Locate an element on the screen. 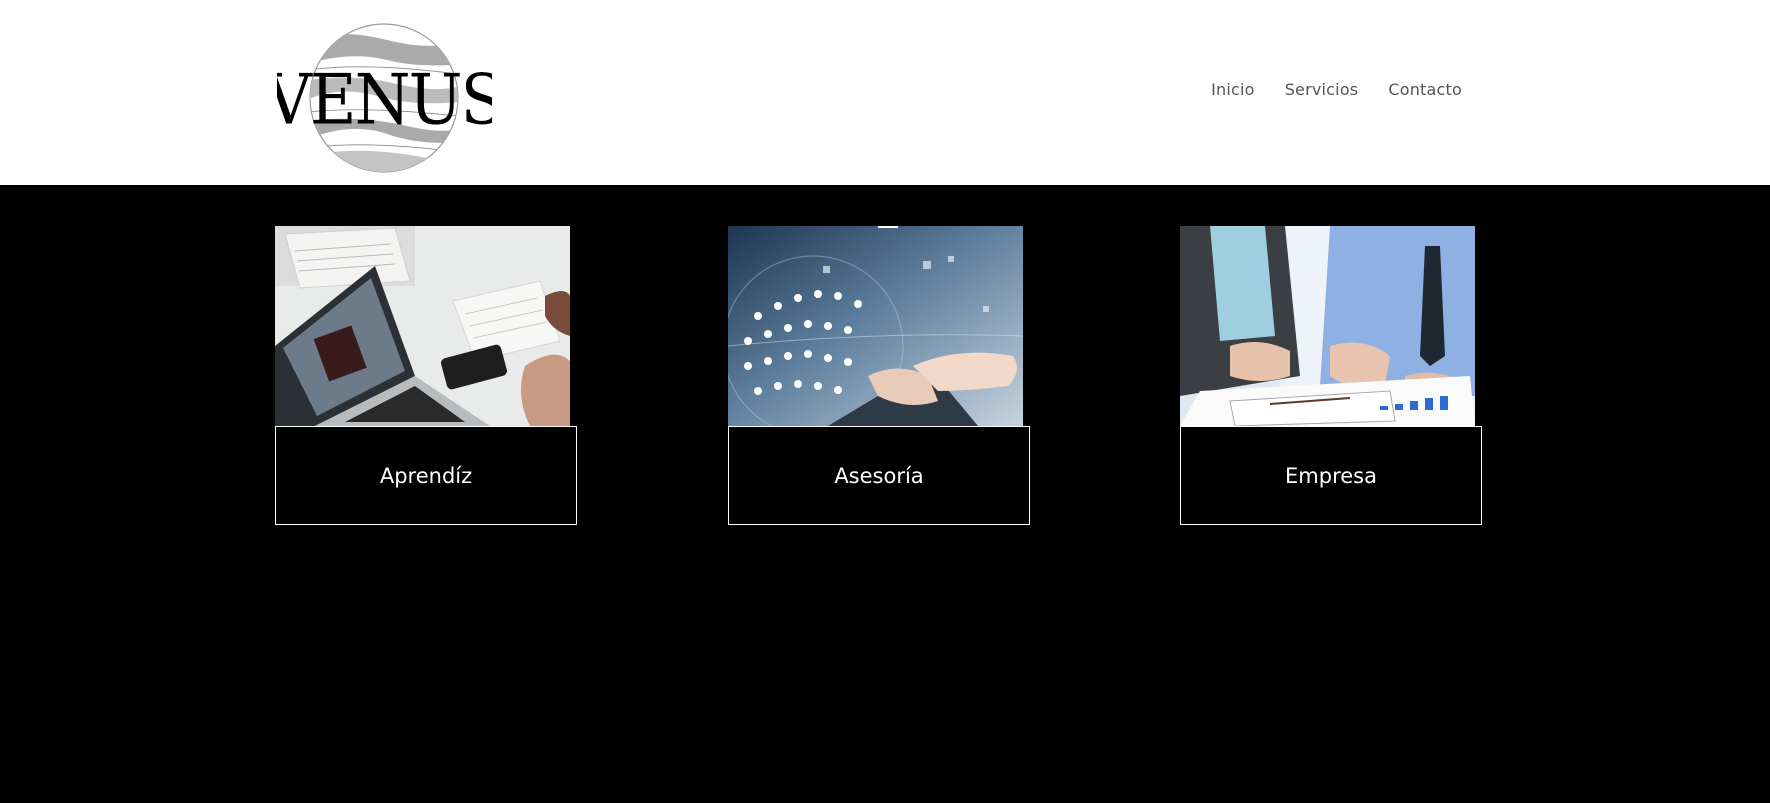  service-card-aprendiz: Aprendíz is located at coordinates (426, 375).